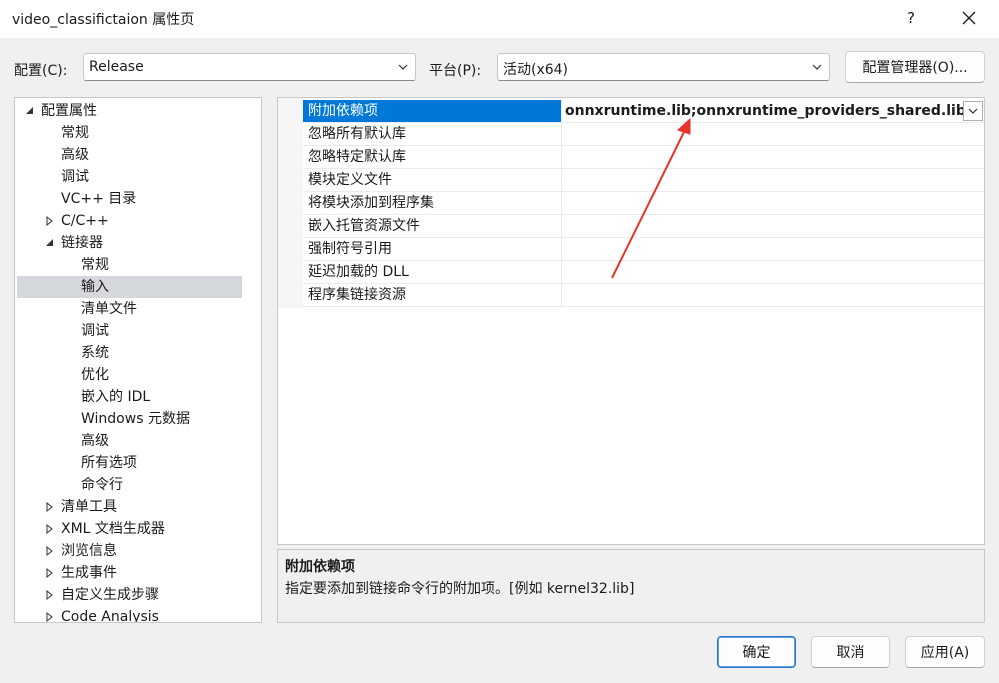  I want to click on grid-row: 忽略特定默认库, so click(643, 157).